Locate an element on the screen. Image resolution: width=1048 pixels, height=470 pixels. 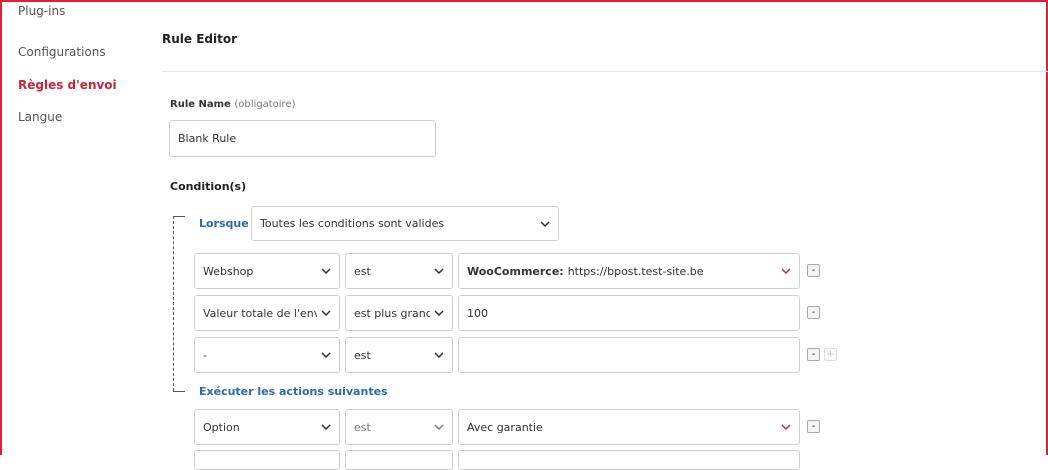
rule-name-label-text: Rule Name is located at coordinates (200, 104).